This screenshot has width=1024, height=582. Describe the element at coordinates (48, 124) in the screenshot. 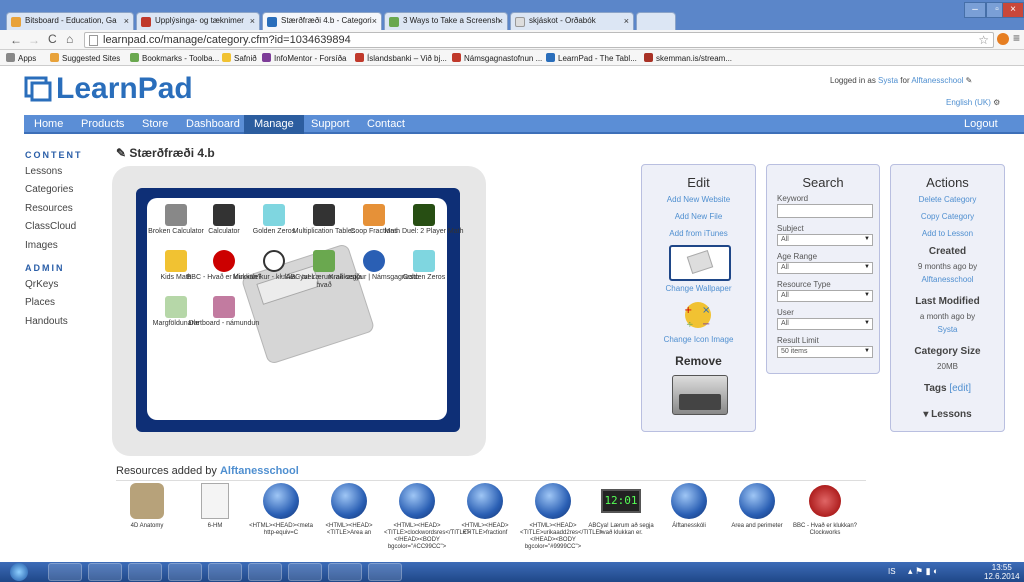

I see `nav-home: Home` at that location.